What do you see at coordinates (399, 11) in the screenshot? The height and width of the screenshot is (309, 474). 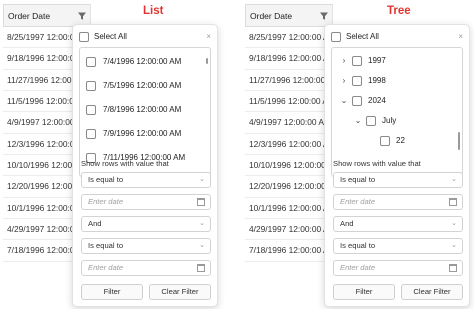 I see `caption-tree: Tree` at bounding box center [399, 11].